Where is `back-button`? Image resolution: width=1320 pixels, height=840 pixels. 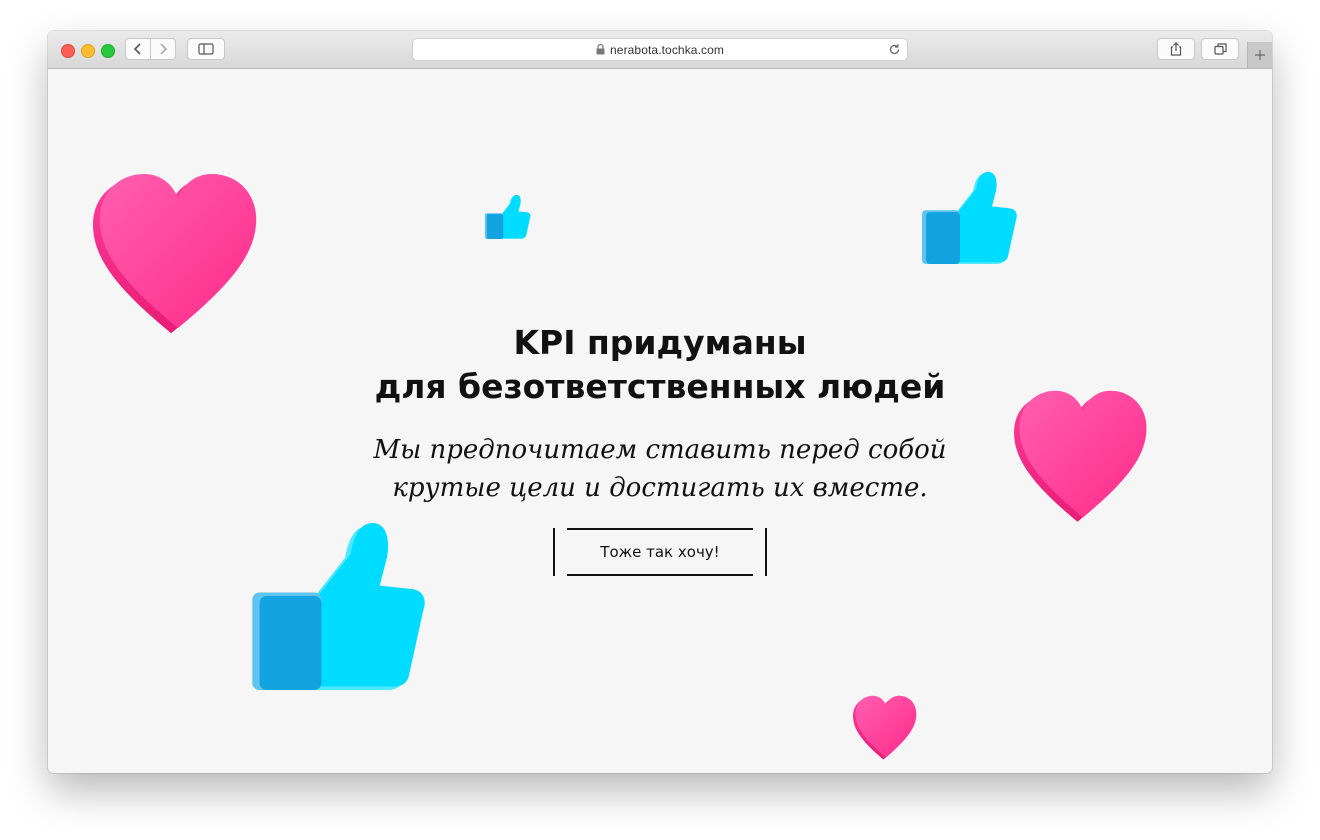 back-button is located at coordinates (138, 49).